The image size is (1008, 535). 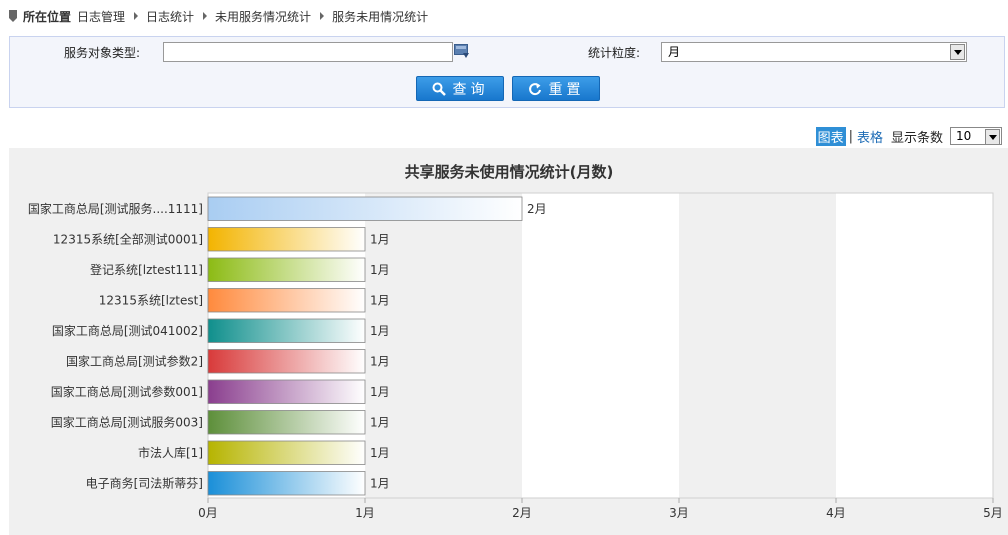 I want to click on reset-button: 重置, so click(x=556, y=88).